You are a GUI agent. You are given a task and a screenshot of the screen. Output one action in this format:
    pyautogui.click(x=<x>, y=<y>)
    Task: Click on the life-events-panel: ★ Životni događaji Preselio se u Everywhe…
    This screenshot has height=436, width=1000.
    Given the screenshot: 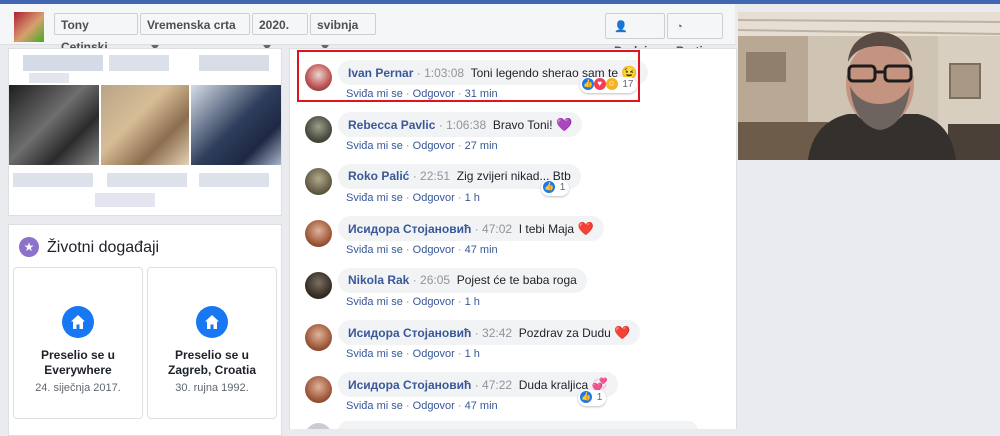 What is the action you would take?
    pyautogui.click(x=145, y=330)
    